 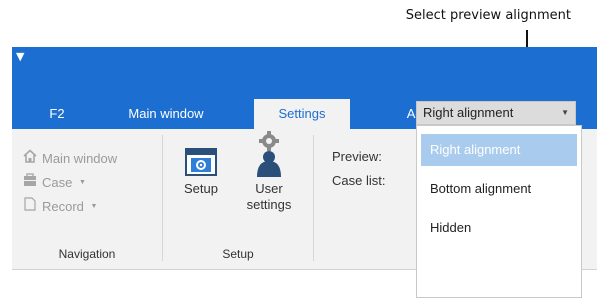 I want to click on user-gear-icon, so click(x=269, y=156).